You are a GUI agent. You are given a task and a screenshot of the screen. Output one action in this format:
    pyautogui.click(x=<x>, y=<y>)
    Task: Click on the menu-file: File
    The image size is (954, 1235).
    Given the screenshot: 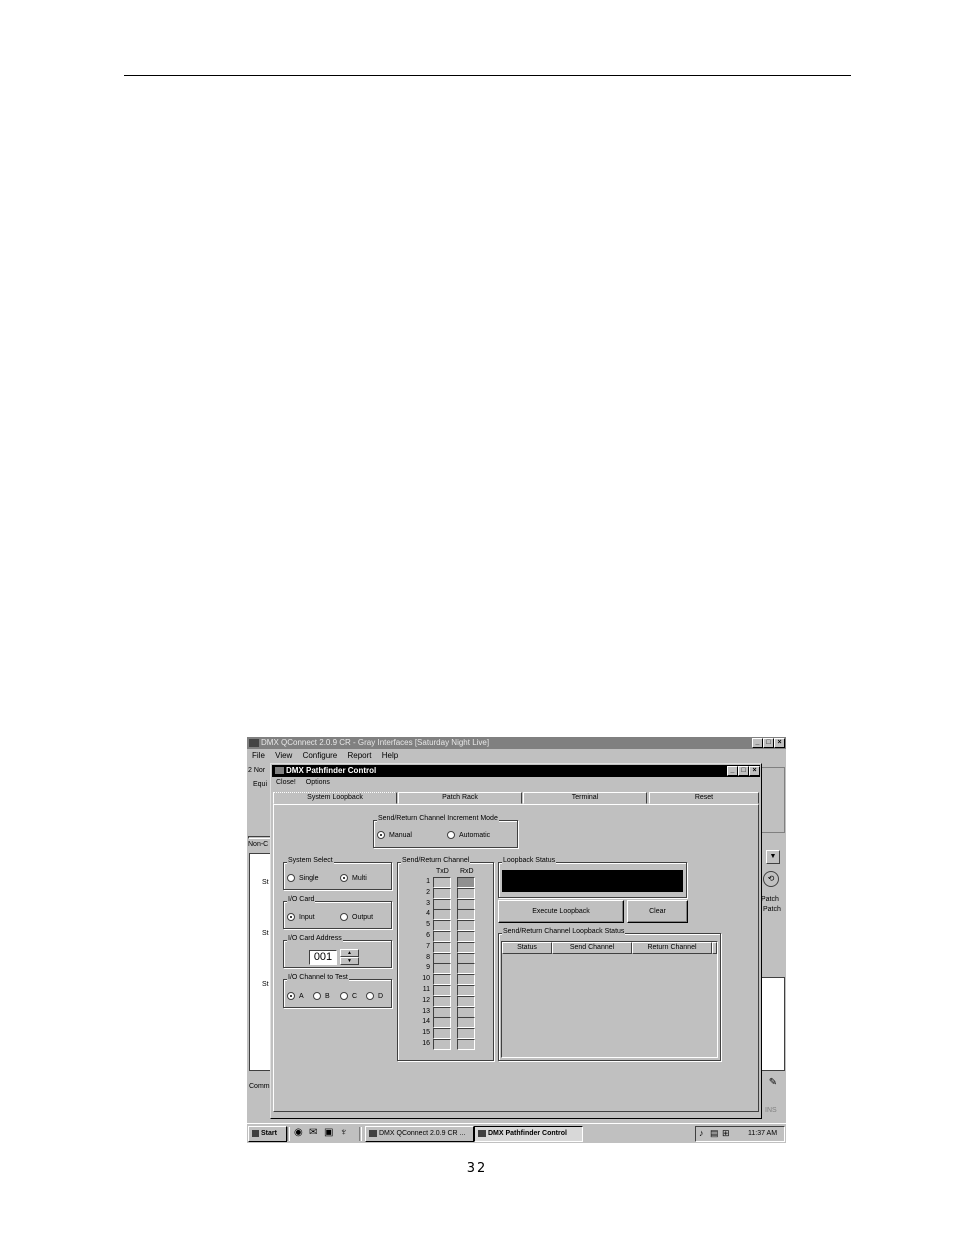 What is the action you would take?
    pyautogui.click(x=258, y=755)
    